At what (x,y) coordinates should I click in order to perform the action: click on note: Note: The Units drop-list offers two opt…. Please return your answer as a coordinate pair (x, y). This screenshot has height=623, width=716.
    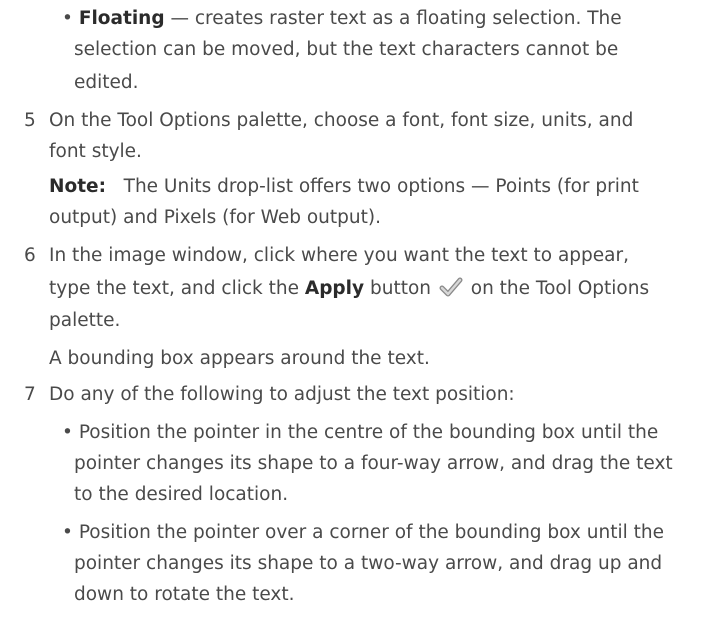
    Looking at the image, I should click on (344, 187).